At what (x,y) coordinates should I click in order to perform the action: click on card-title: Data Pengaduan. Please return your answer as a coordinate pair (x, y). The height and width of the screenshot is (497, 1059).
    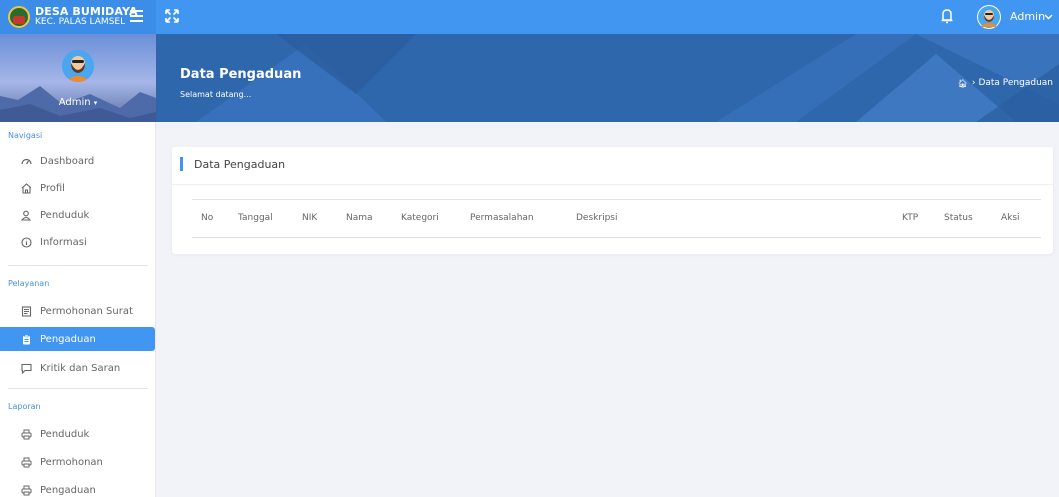
    Looking at the image, I should click on (240, 164).